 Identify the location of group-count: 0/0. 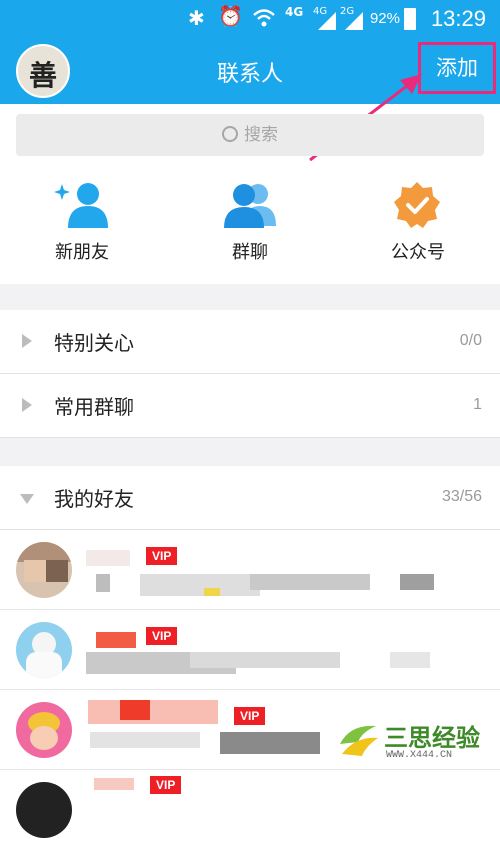
(470, 340).